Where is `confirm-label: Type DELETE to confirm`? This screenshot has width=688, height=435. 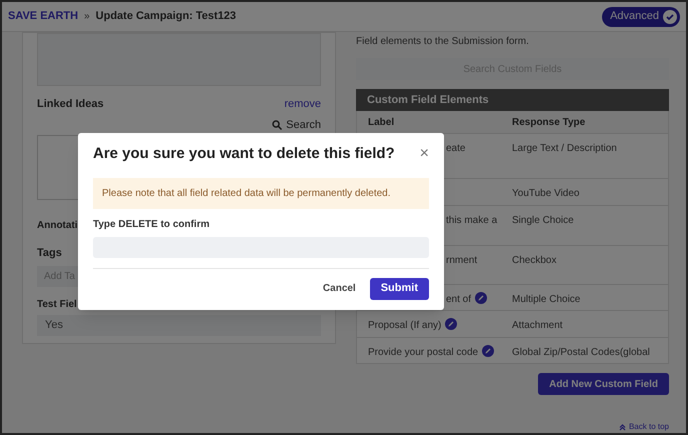
confirm-label: Type DELETE to confirm is located at coordinates (151, 225).